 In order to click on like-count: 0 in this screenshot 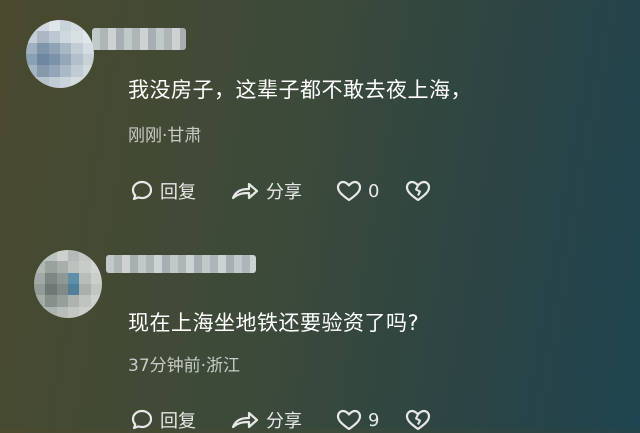, I will do `click(374, 191)`.